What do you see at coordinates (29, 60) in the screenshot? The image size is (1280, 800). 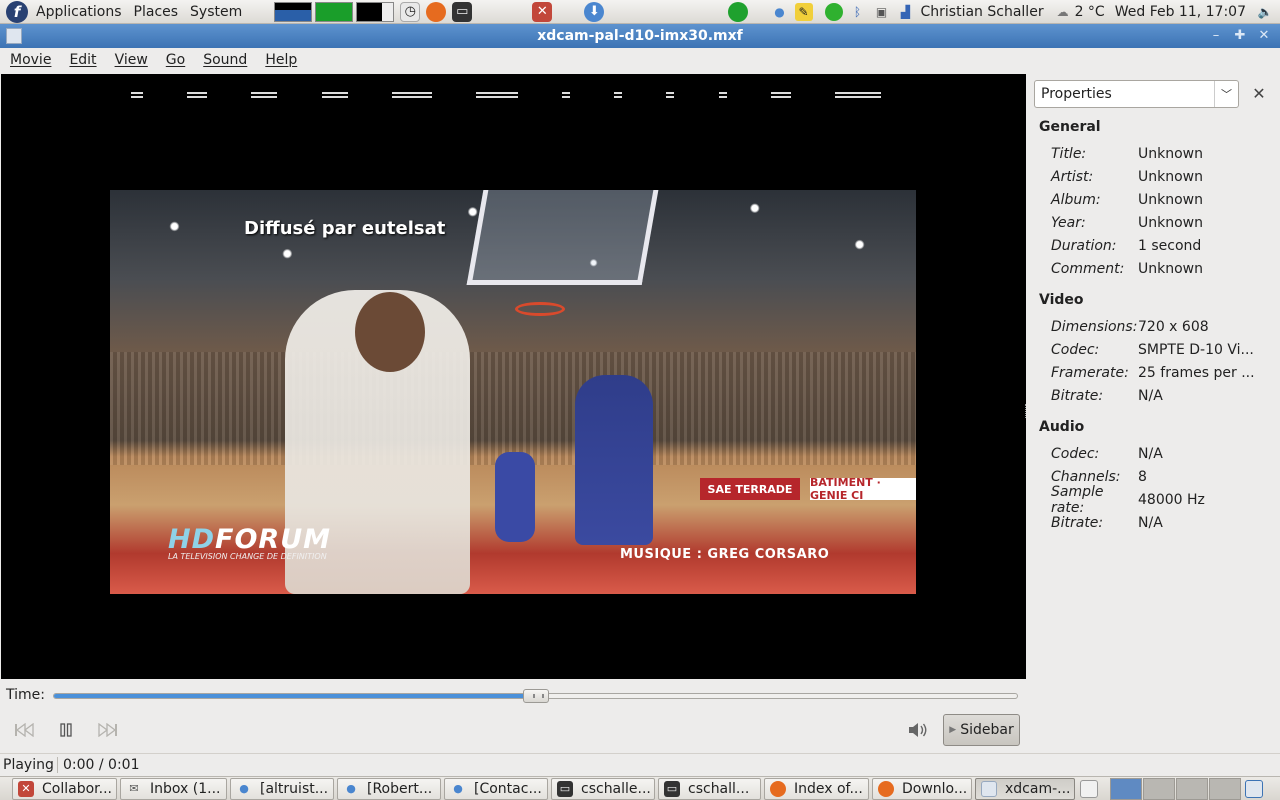 I see `menu-movie: Movie` at bounding box center [29, 60].